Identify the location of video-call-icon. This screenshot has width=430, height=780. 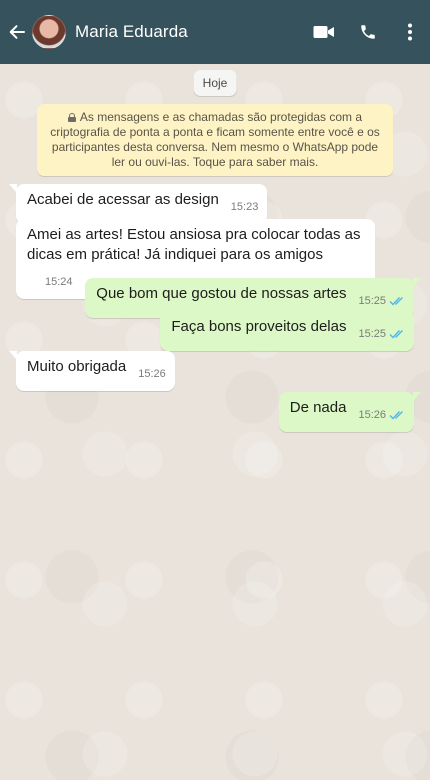
(323, 32).